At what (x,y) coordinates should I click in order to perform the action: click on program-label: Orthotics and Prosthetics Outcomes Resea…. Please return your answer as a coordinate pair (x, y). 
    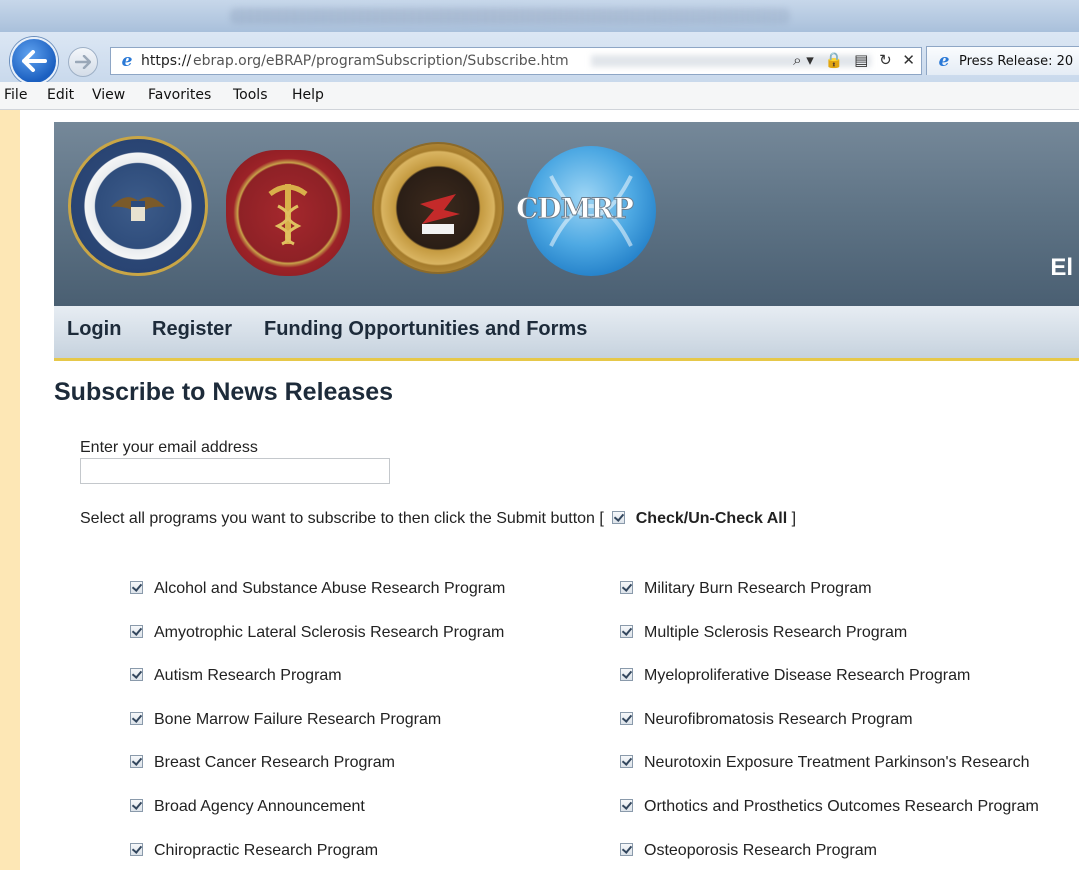
    Looking at the image, I should click on (841, 806).